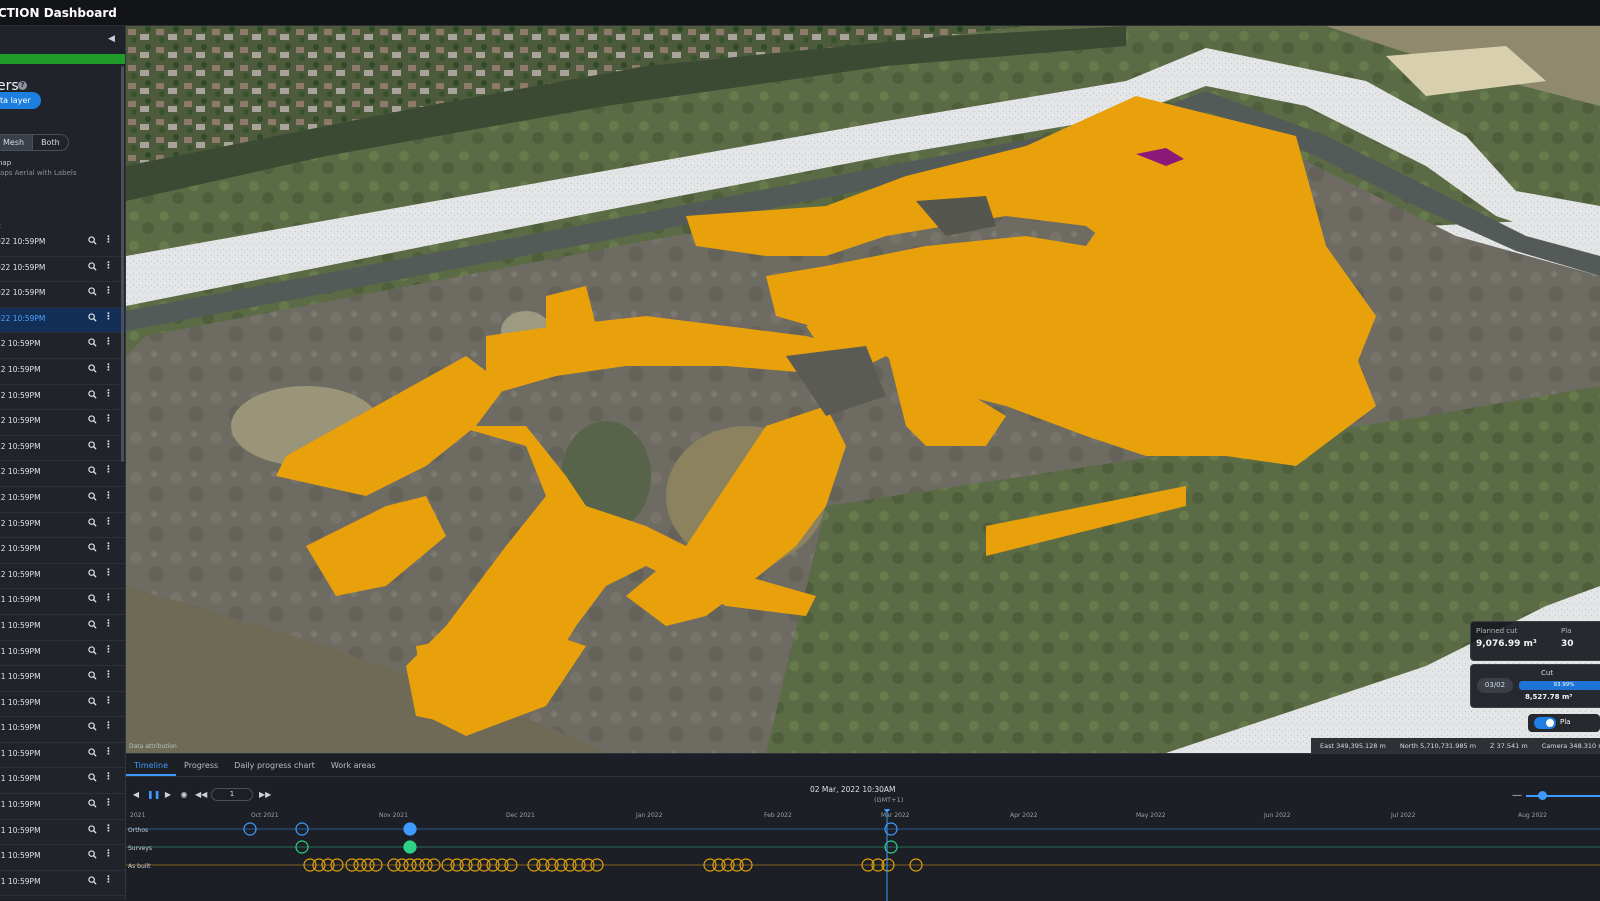  What do you see at coordinates (201, 795) in the screenshot?
I see `rewind-icon: ◀◀` at bounding box center [201, 795].